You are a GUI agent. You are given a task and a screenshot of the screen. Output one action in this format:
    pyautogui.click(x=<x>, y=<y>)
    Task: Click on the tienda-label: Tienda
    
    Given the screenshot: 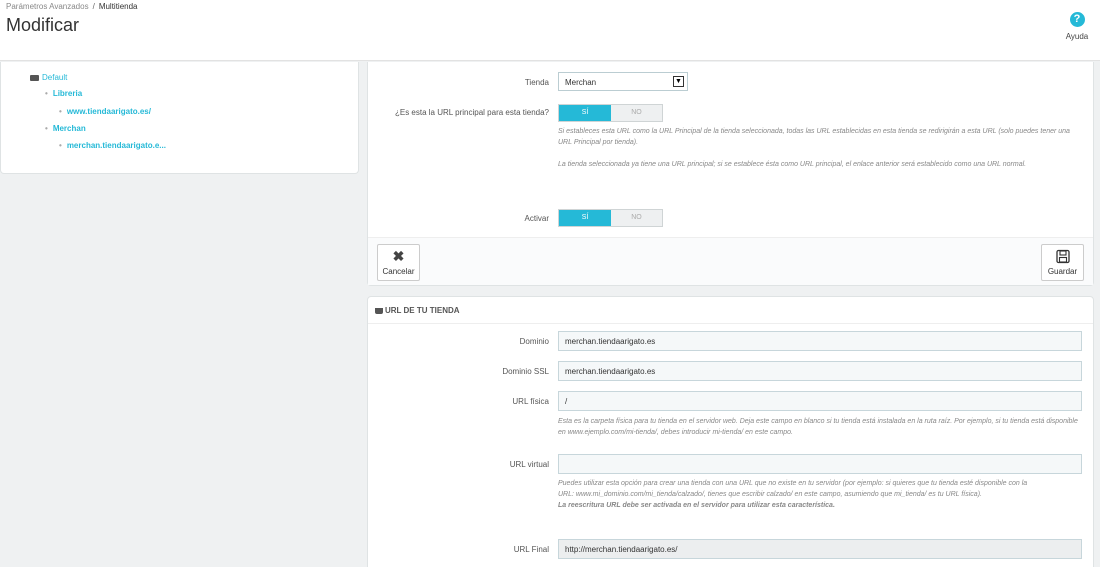 What is the action you would take?
    pyautogui.click(x=536, y=82)
    